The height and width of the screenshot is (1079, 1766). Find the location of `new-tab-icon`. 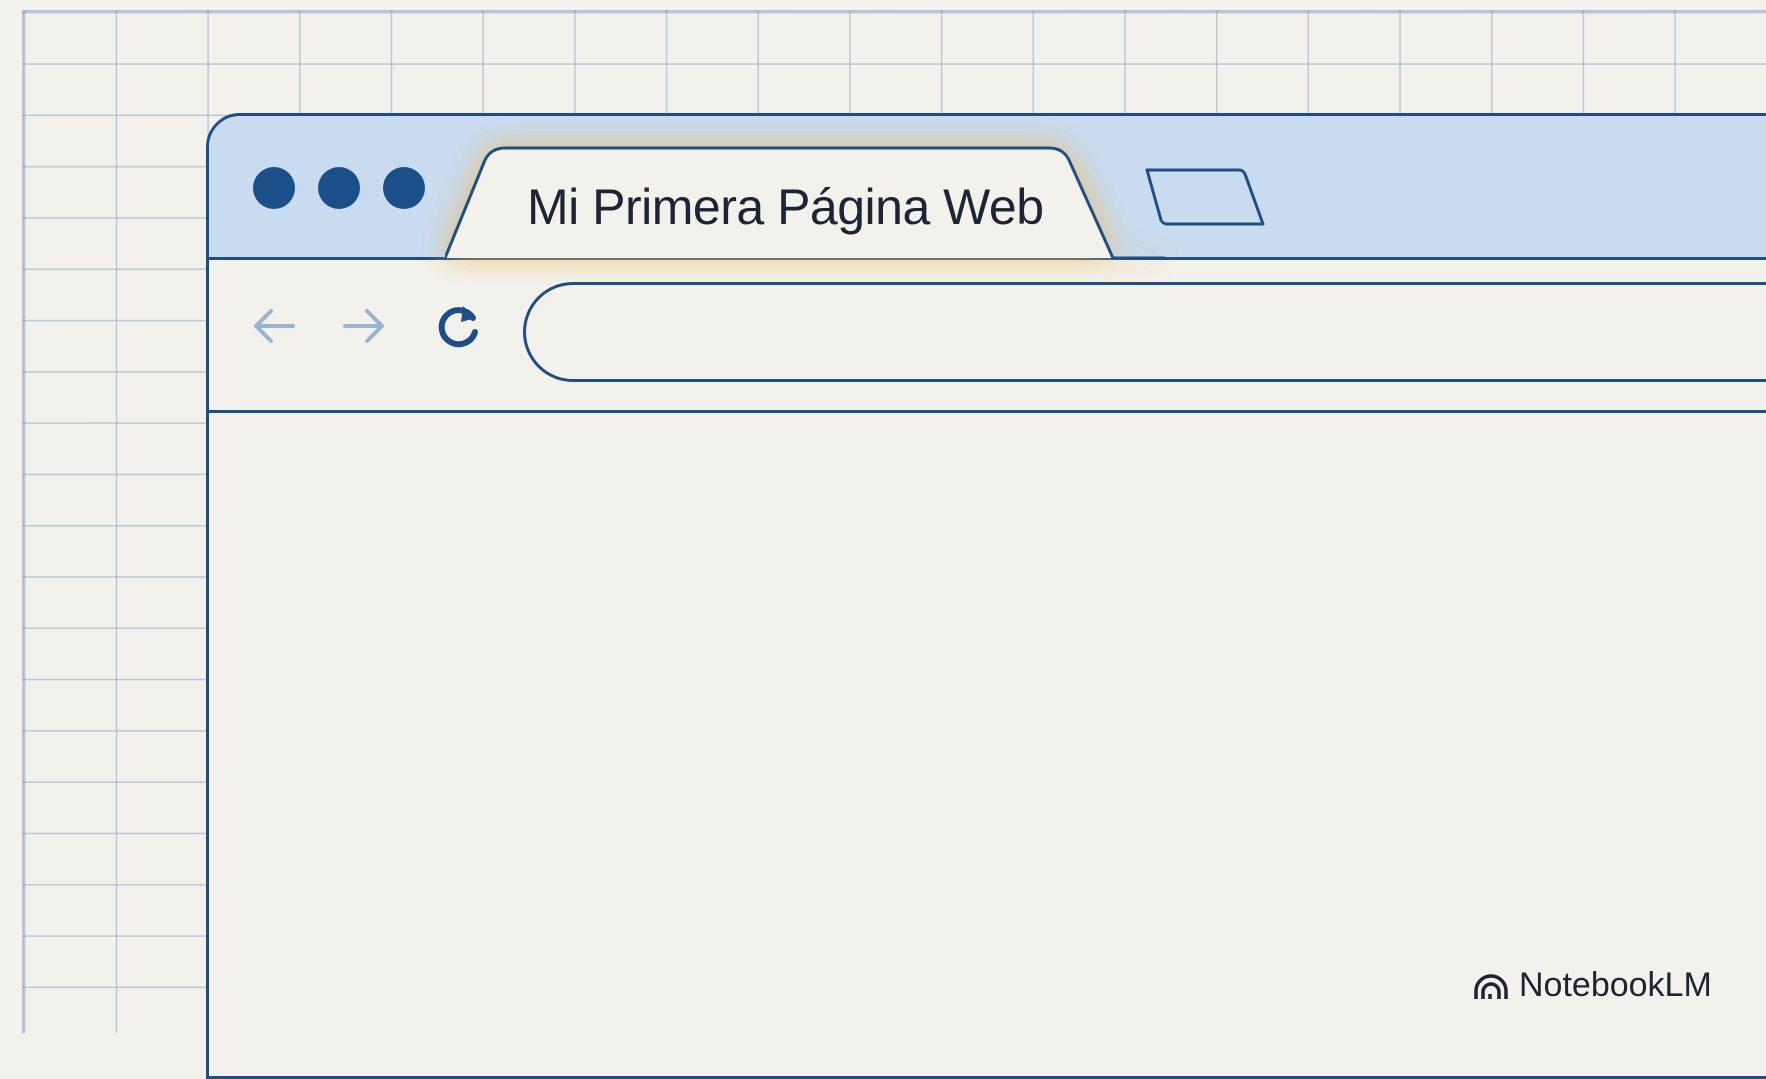

new-tab-icon is located at coordinates (1205, 198).